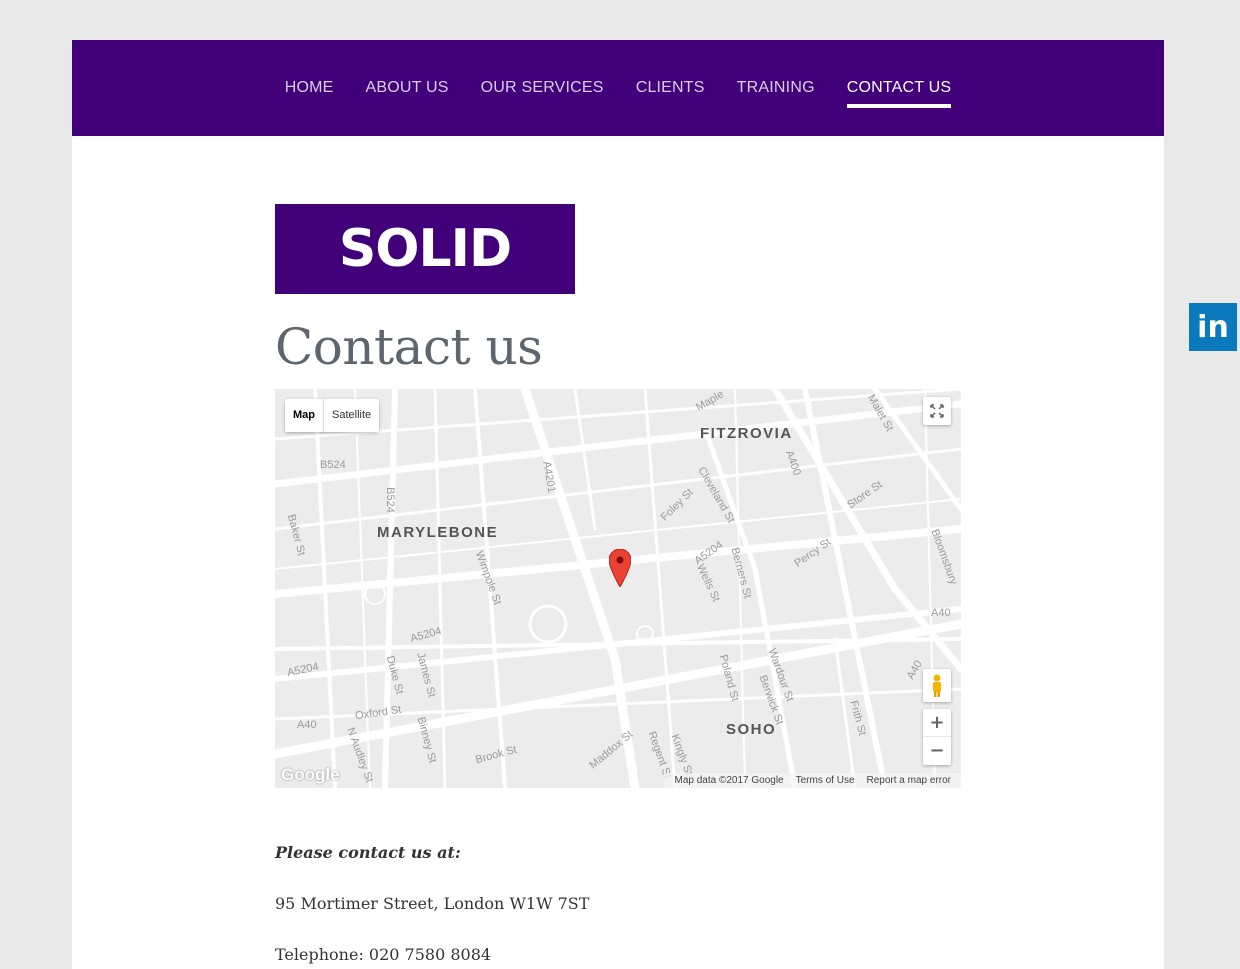  I want to click on linkedin-icon: in, so click(1213, 327).